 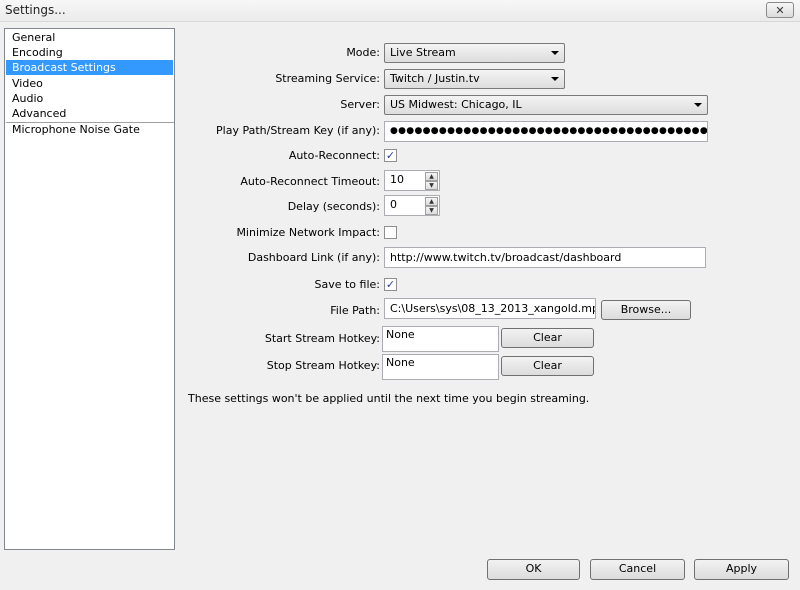 What do you see at coordinates (313, 257) in the screenshot?
I see `dashboard-link-label: Dashboard Link (if any):` at bounding box center [313, 257].